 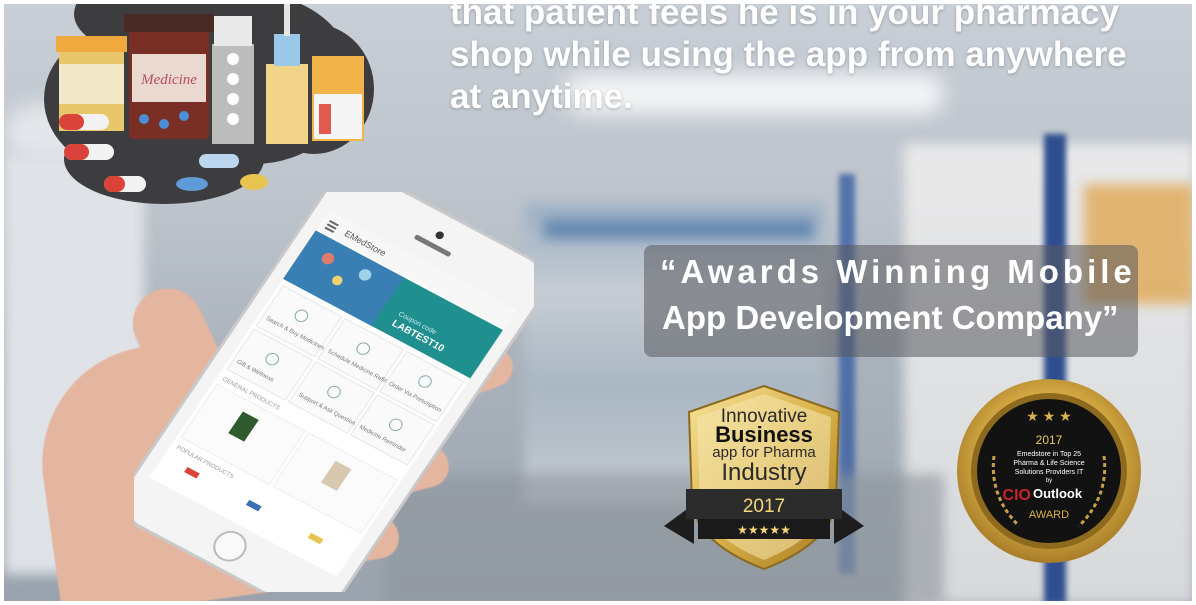 What do you see at coordinates (788, 54) in the screenshot?
I see `hero-line-2: shop while using the app from anywhere` at bounding box center [788, 54].